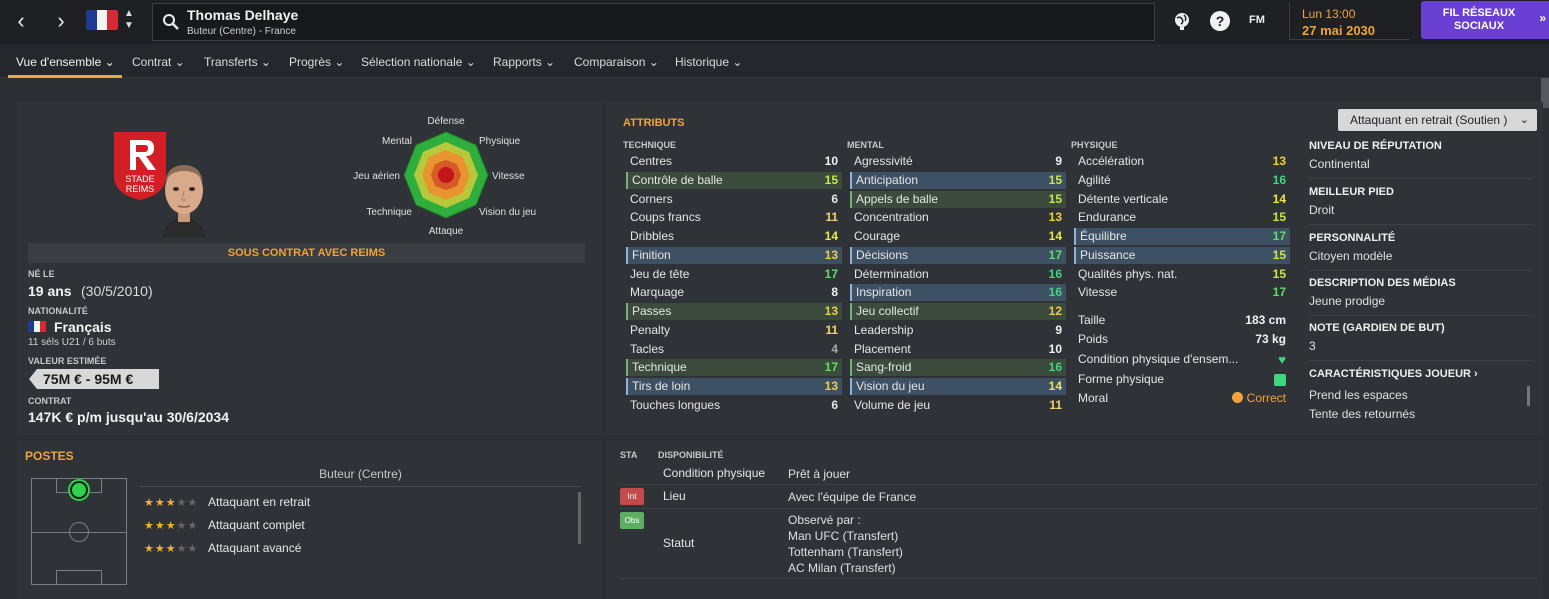 Image resolution: width=1549 pixels, height=599 pixels. I want to click on attribute-row: Marquage 8, so click(734, 292).